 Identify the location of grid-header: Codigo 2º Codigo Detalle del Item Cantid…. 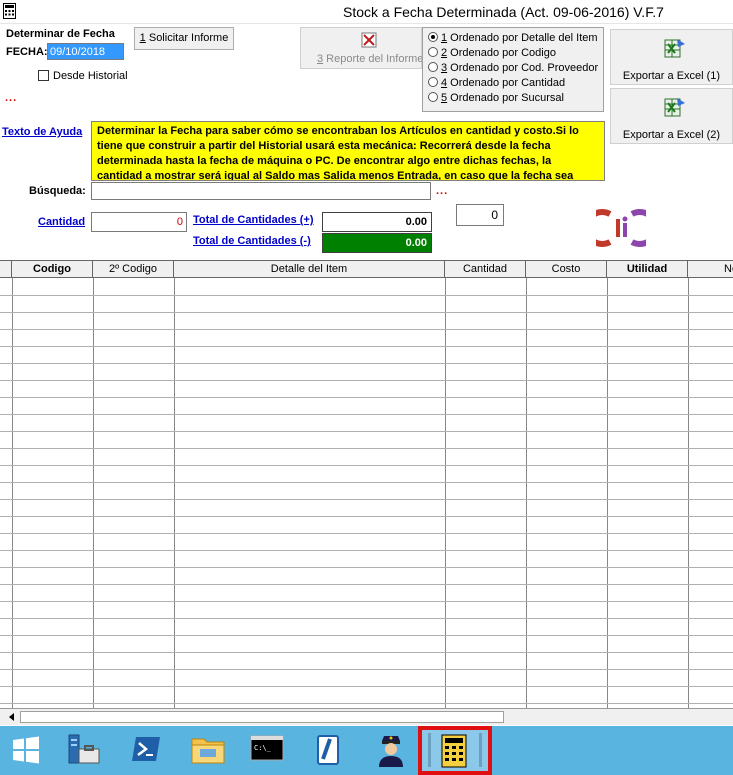
(366, 269).